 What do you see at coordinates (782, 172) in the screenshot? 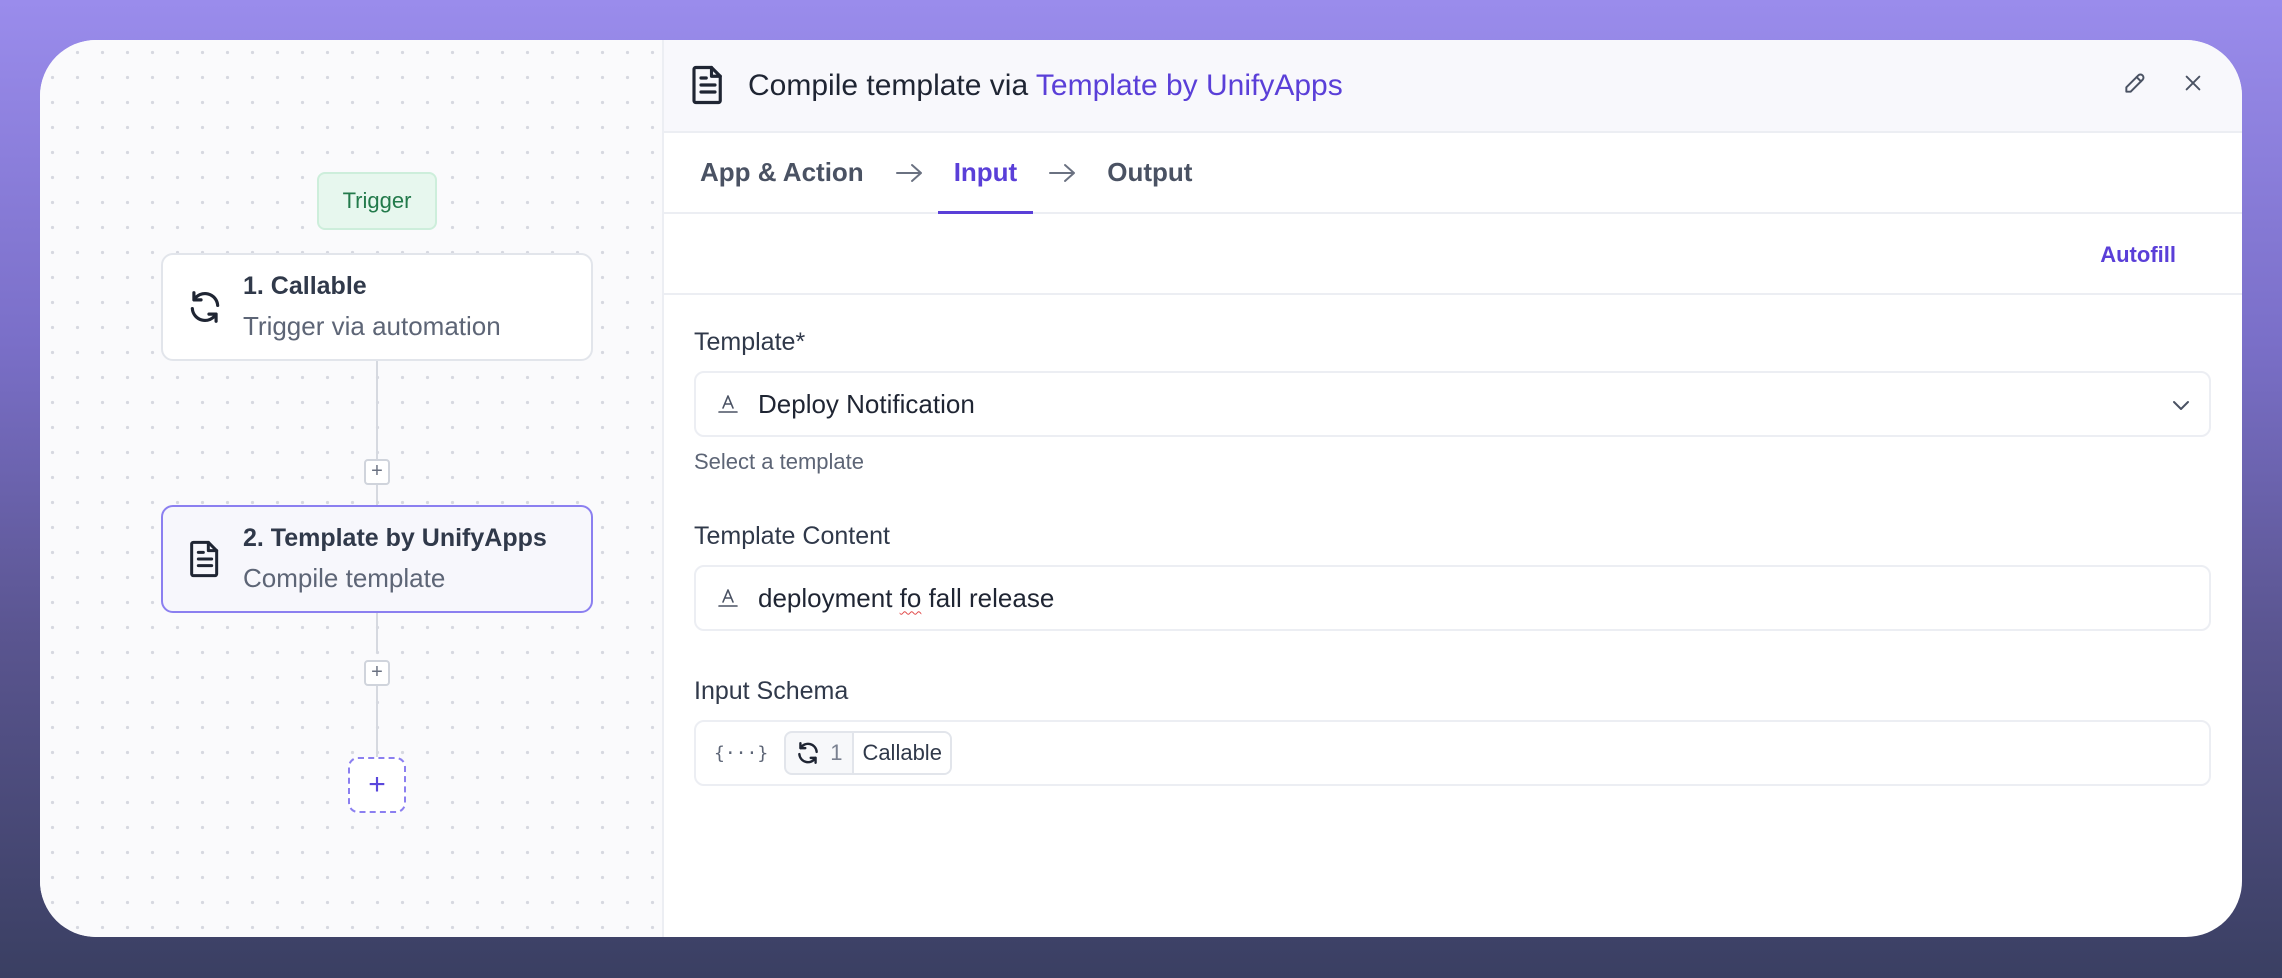
I see `tab-app-action: App & Action` at bounding box center [782, 172].